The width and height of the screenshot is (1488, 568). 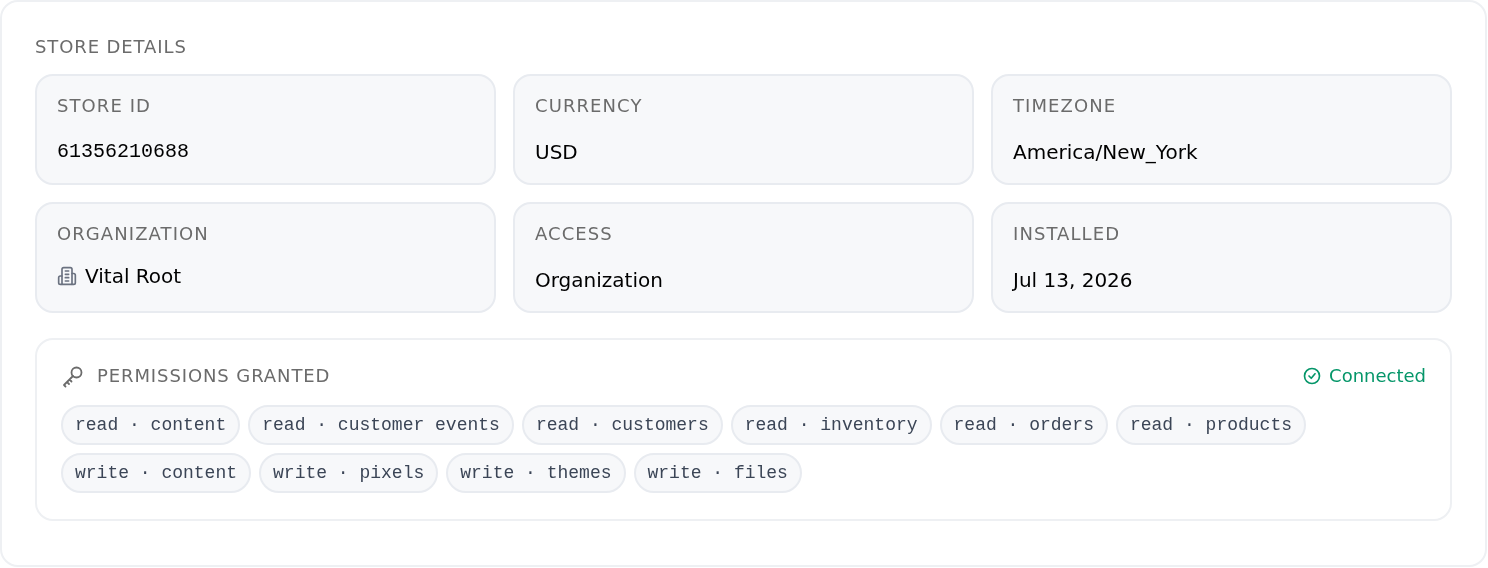 What do you see at coordinates (1210, 425) in the screenshot?
I see `permission-chip: read · products` at bounding box center [1210, 425].